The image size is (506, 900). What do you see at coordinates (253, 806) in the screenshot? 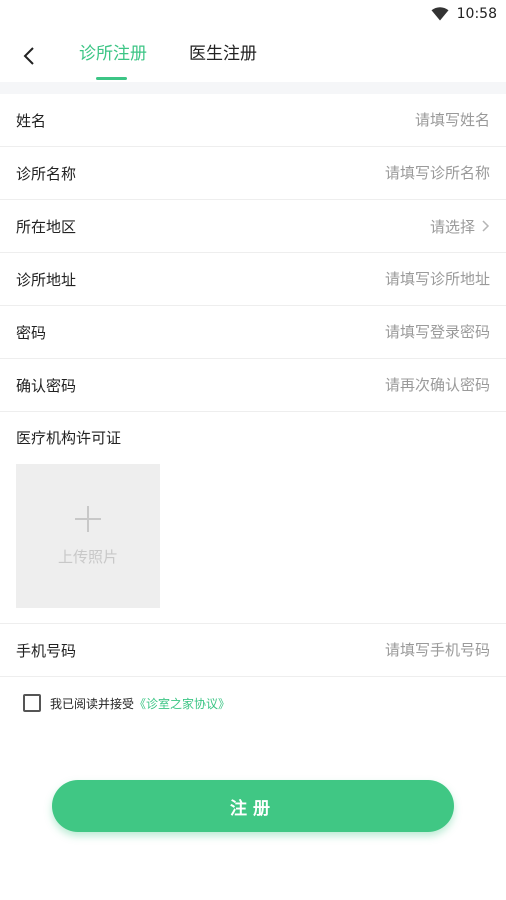
I see `register-button: 注册` at bounding box center [253, 806].